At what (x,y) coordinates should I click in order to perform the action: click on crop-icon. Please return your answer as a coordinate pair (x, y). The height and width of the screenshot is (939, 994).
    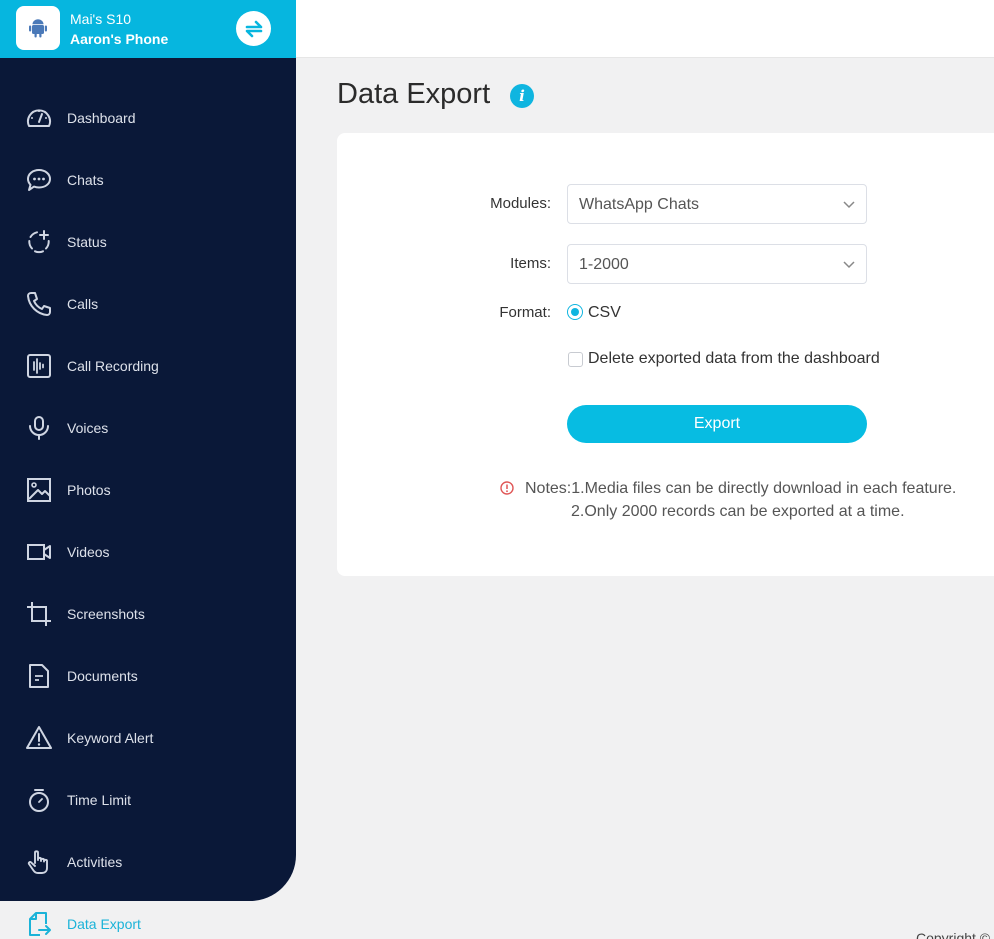
    Looking at the image, I should click on (39, 614).